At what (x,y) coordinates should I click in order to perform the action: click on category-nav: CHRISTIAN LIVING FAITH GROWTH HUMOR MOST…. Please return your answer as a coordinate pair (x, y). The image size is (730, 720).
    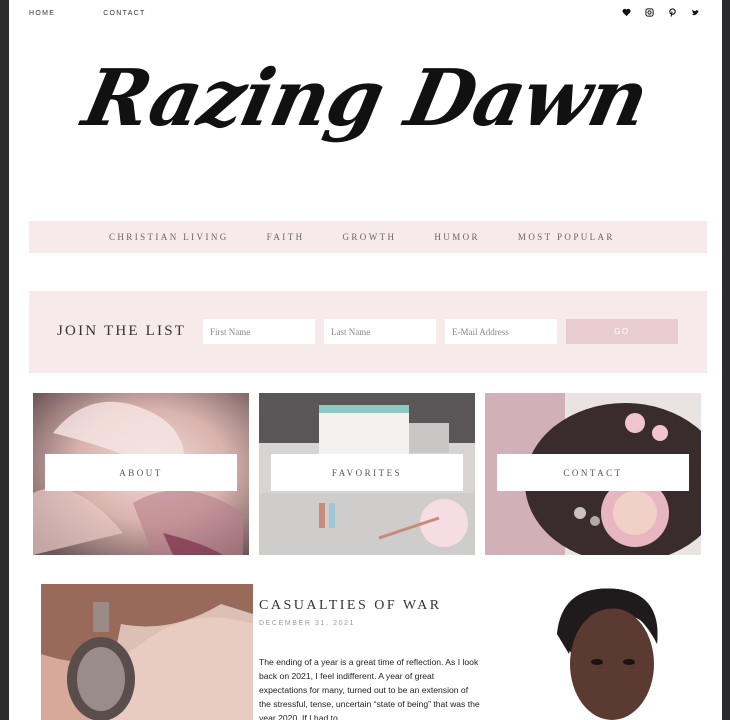
    Looking at the image, I should click on (368, 237).